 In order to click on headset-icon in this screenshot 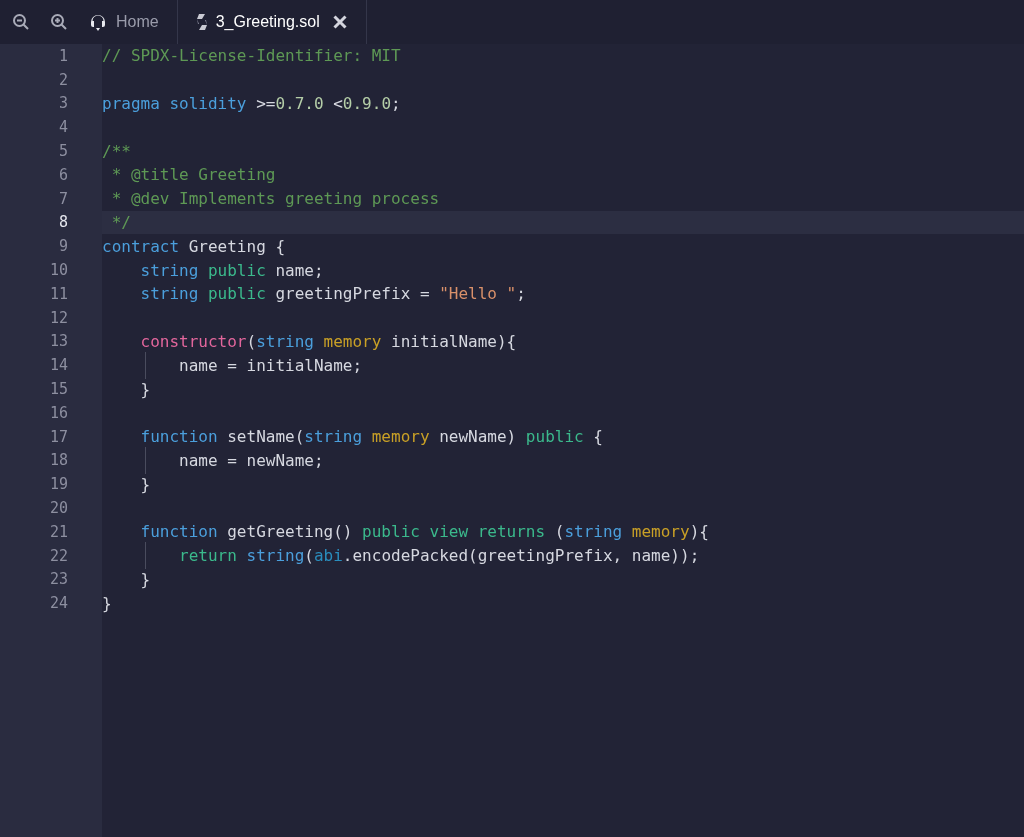, I will do `click(98, 22)`.